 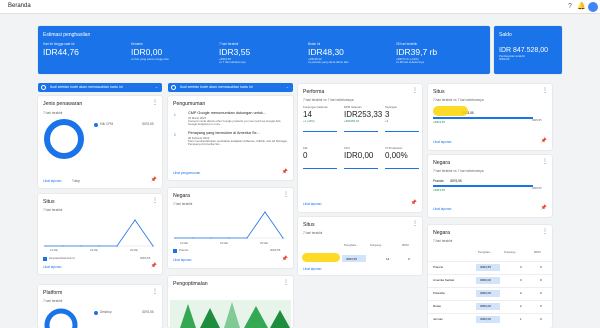 I want to click on bar-end-label: IDR3,55, so click(x=537, y=188).